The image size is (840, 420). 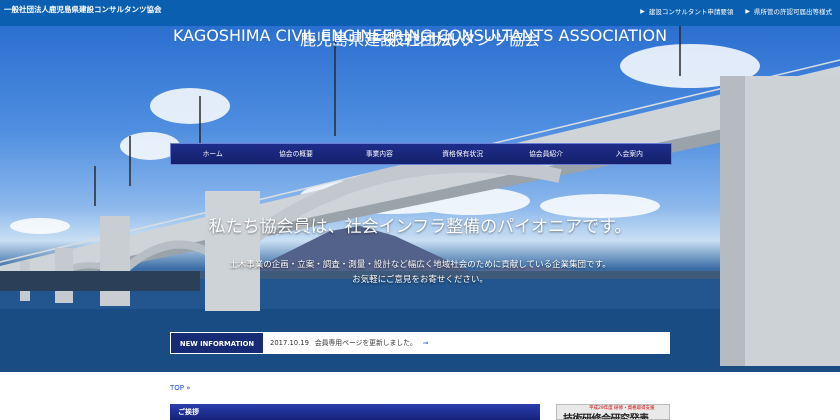 I want to click on top-link-forms: ▶ 県所管の許認可届出等様式, so click(x=788, y=11).